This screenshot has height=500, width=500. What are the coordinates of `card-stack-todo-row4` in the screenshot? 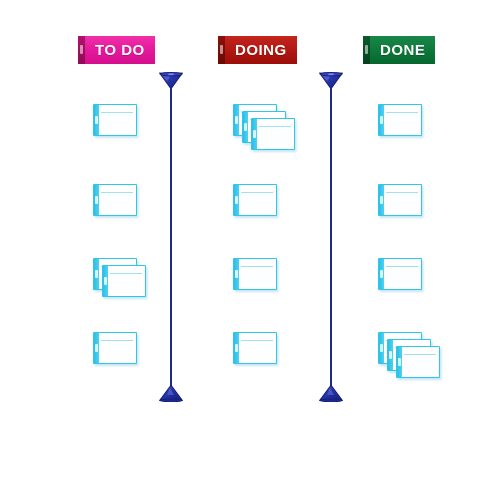 It's located at (148, 362).